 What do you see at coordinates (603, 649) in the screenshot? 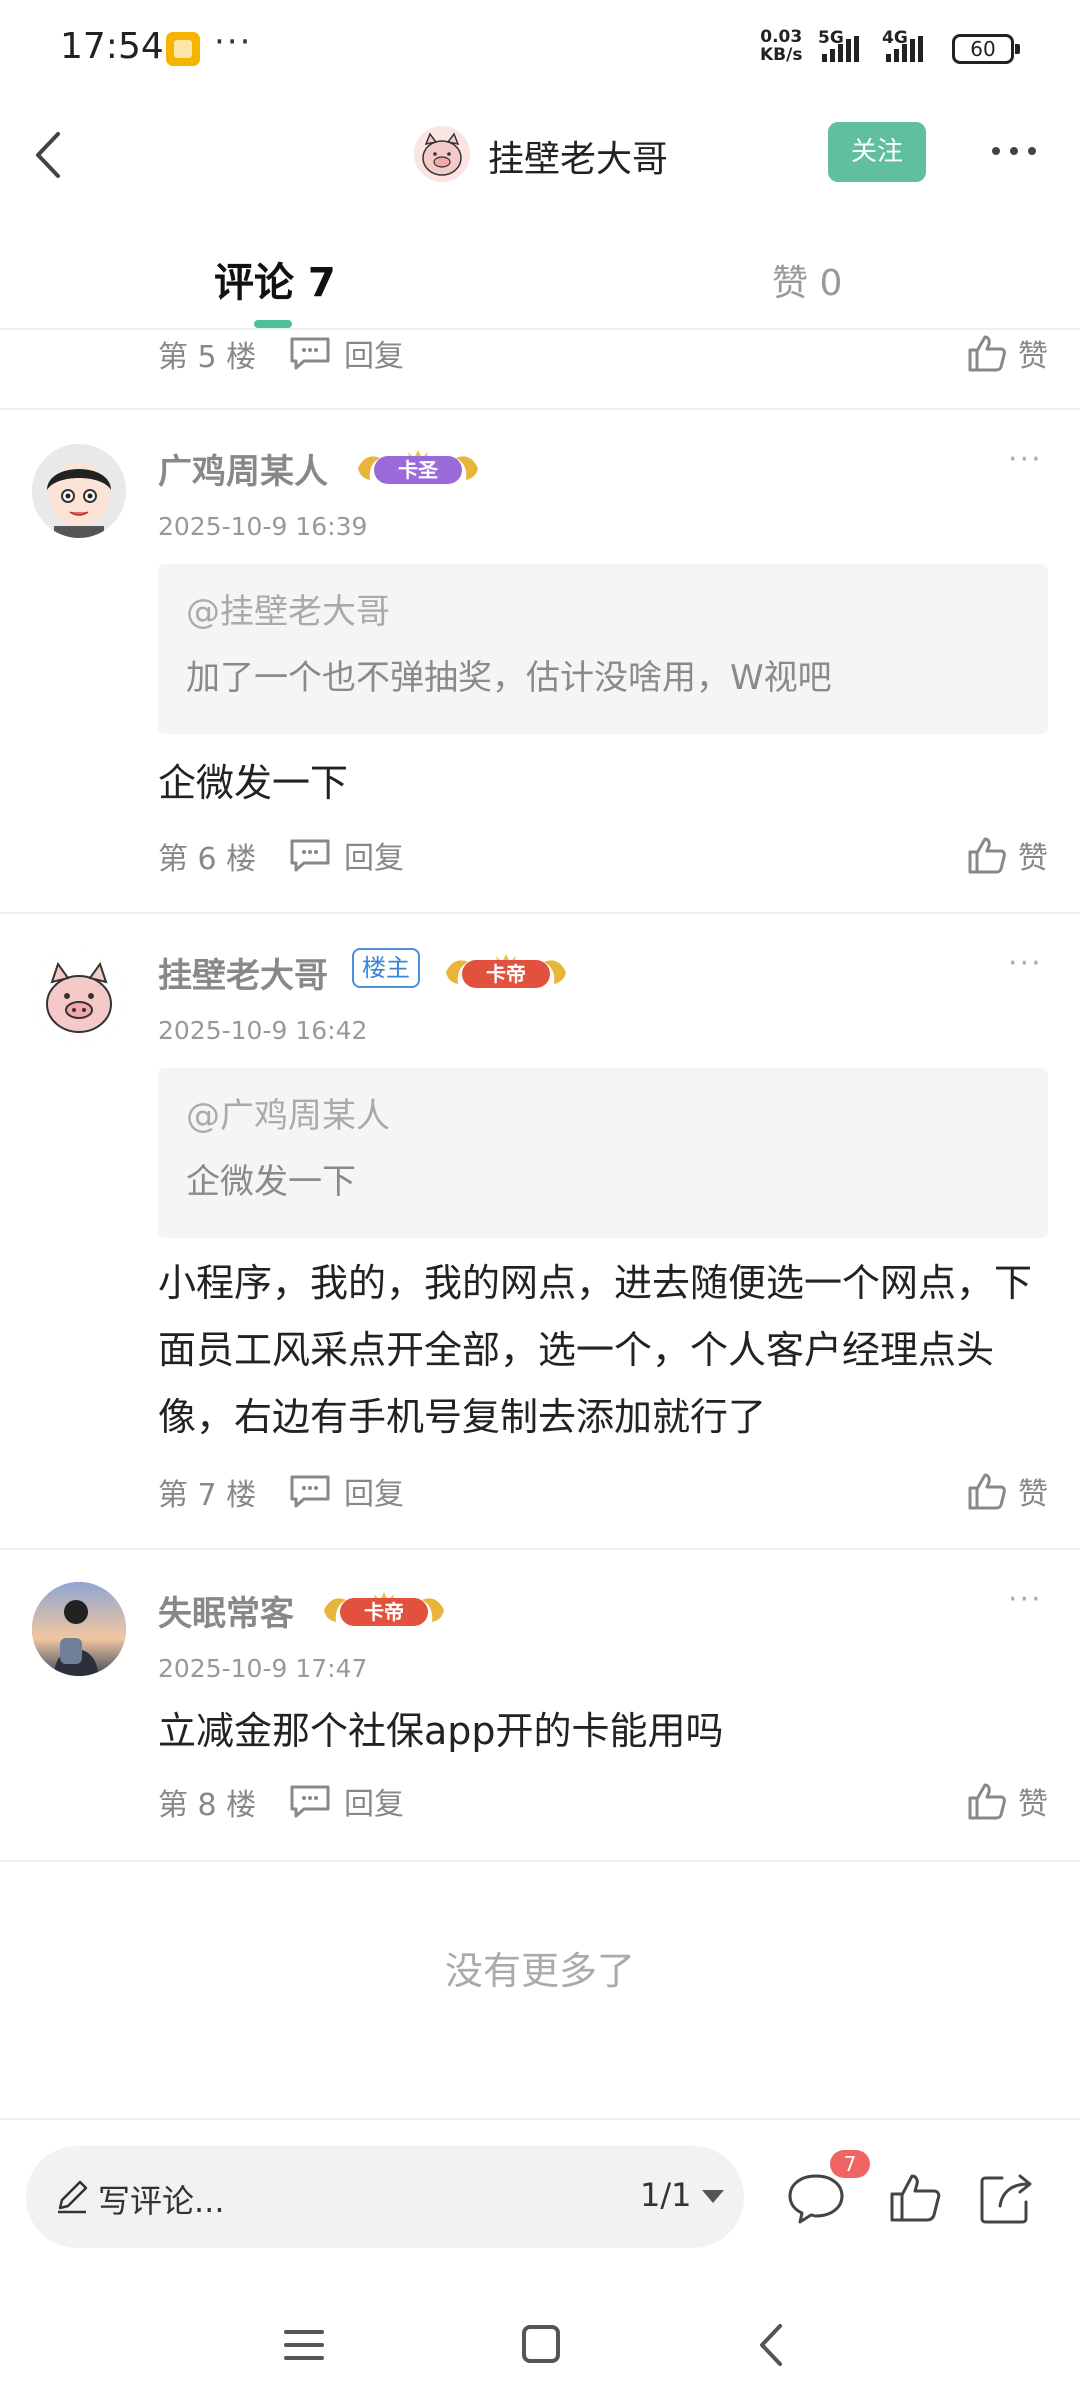
I see `quoted-reply: @挂壁老大哥 加了一个也不弹抽奖，估计没啥用，W视吧` at bounding box center [603, 649].